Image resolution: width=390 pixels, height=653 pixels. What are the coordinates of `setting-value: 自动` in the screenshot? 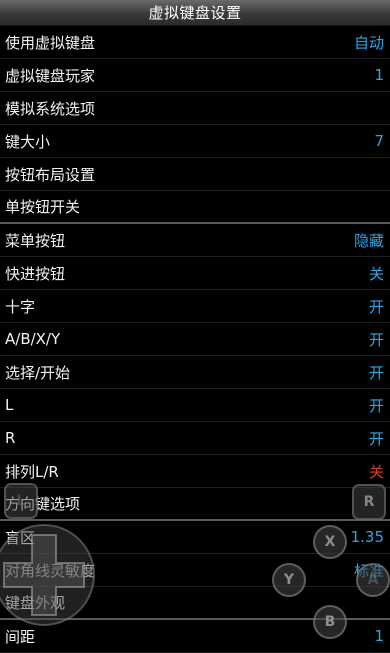 It's located at (368, 42).